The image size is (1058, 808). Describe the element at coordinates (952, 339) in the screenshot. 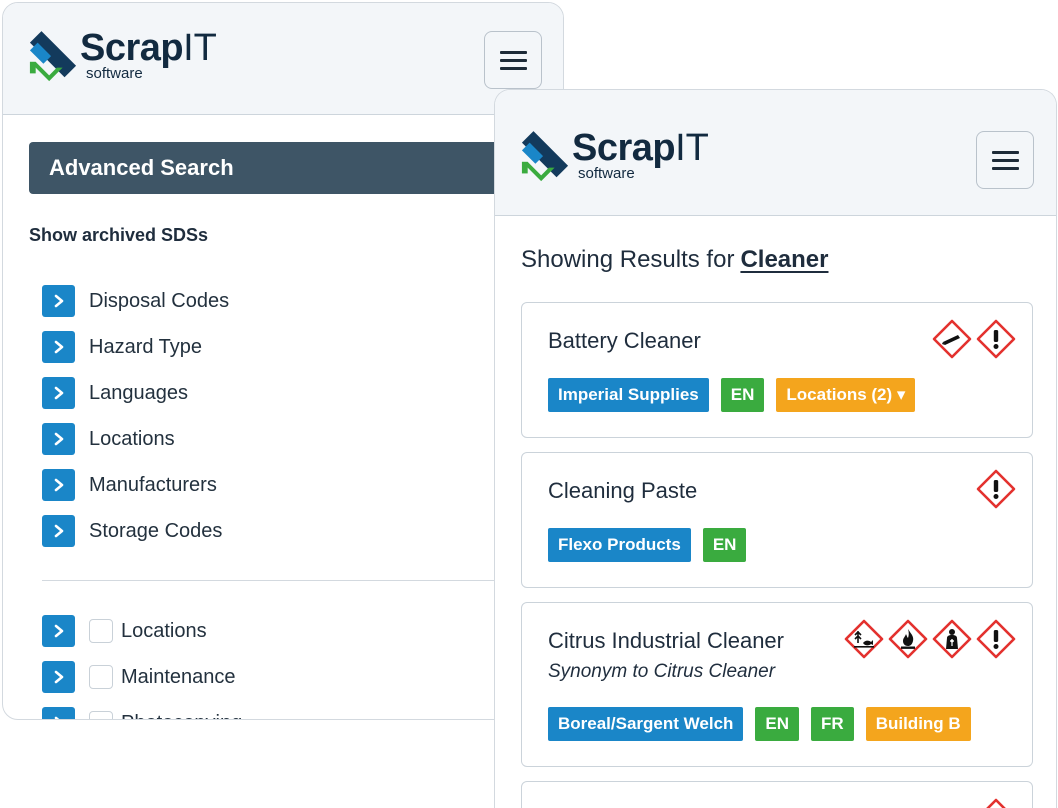

I see `corrosion-icon` at that location.